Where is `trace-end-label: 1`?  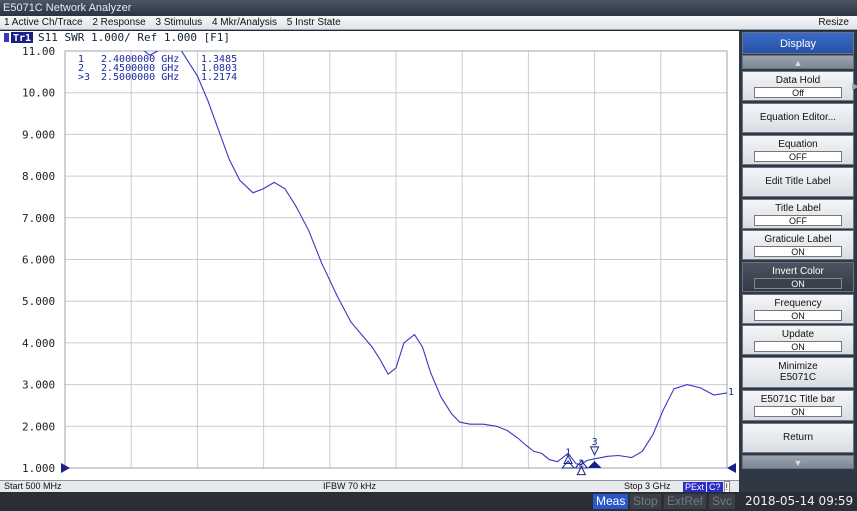 trace-end-label: 1 is located at coordinates (731, 392).